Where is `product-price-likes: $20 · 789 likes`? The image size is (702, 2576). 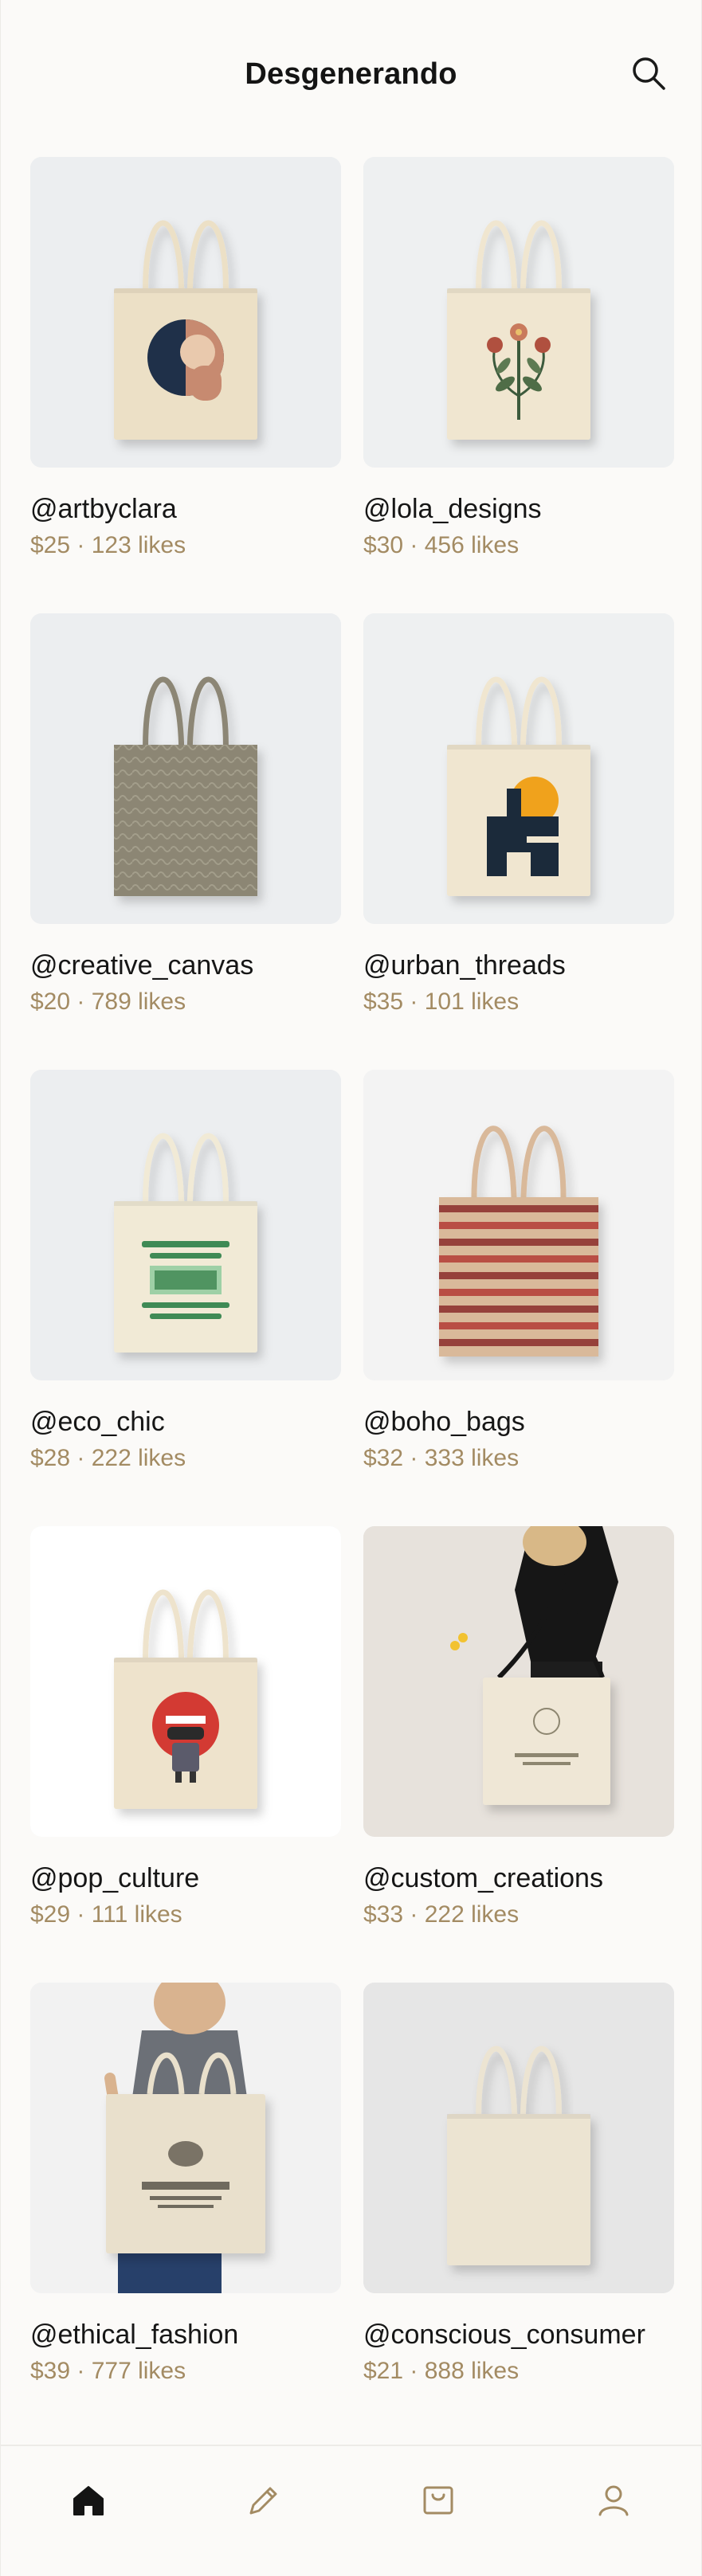 product-price-likes: $20 · 789 likes is located at coordinates (108, 1002).